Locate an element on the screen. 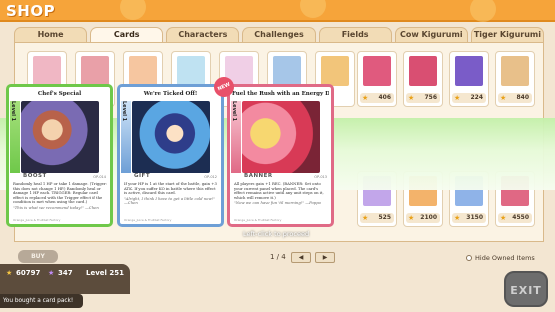 This screenshot has height=312, width=555. page-indicator: 1 / 4 is located at coordinates (278, 257).